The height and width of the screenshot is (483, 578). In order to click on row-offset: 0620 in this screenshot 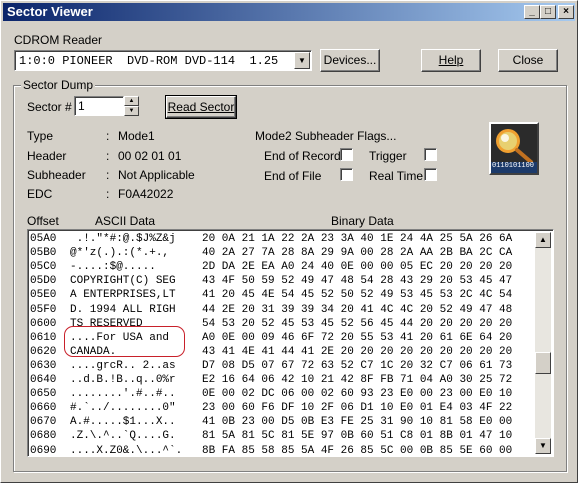, I will do `click(43, 351)`.